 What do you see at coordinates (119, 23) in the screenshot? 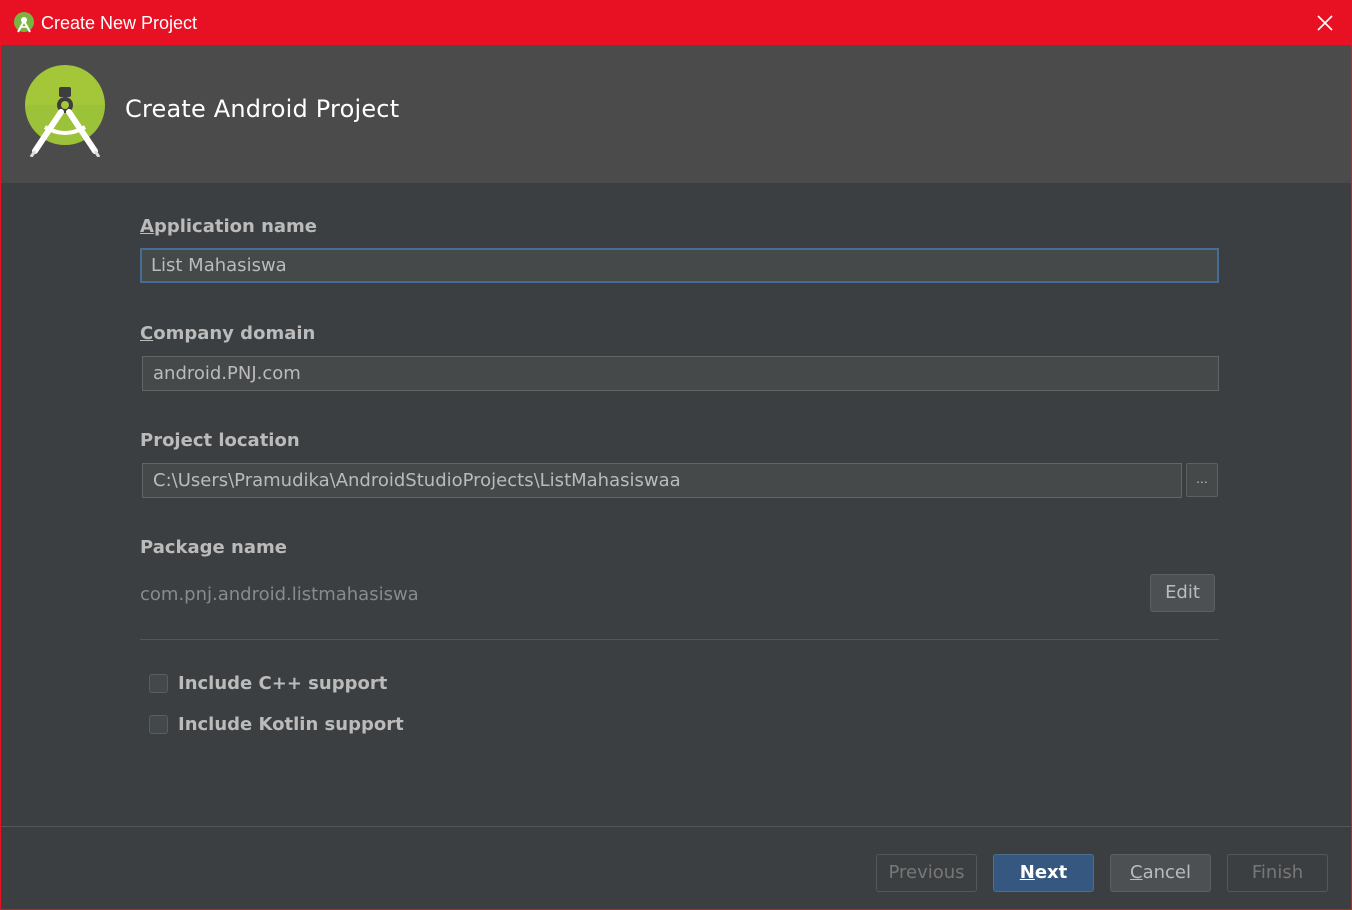
I see `window-title: Create New Project` at bounding box center [119, 23].